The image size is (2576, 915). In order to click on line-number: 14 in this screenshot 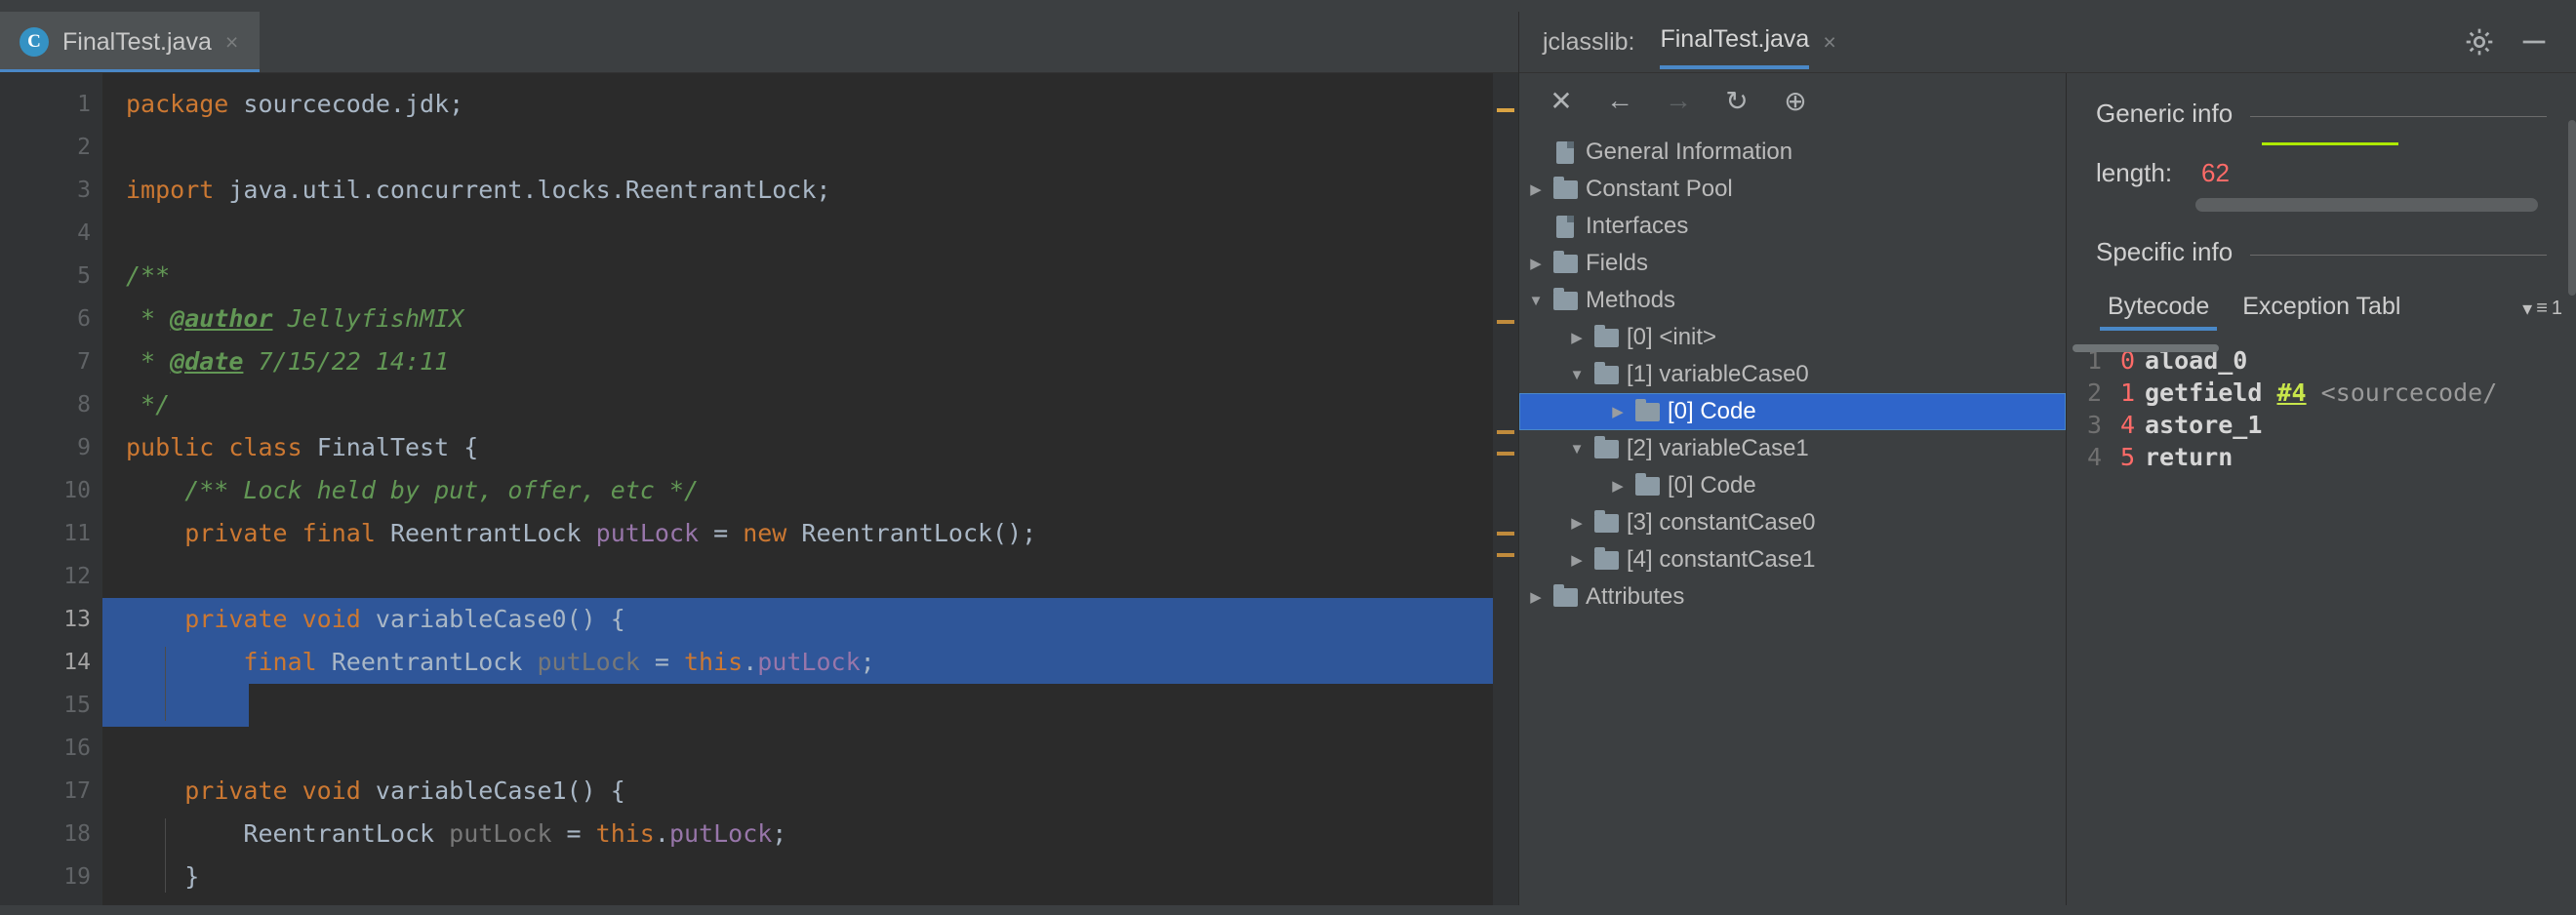, I will do `click(77, 662)`.